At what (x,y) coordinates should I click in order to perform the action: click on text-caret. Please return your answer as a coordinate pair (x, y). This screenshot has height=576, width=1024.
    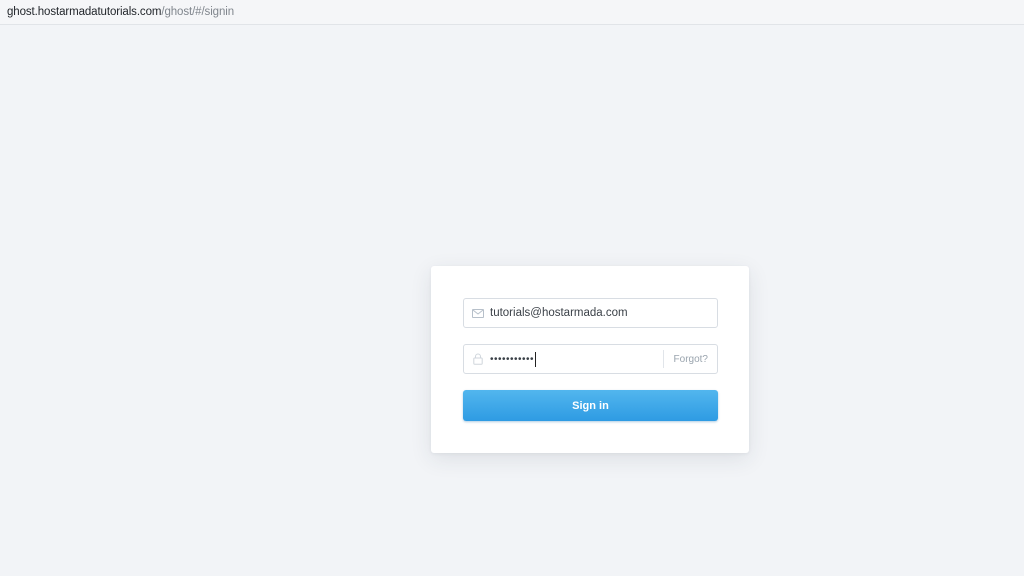
    Looking at the image, I should click on (536, 359).